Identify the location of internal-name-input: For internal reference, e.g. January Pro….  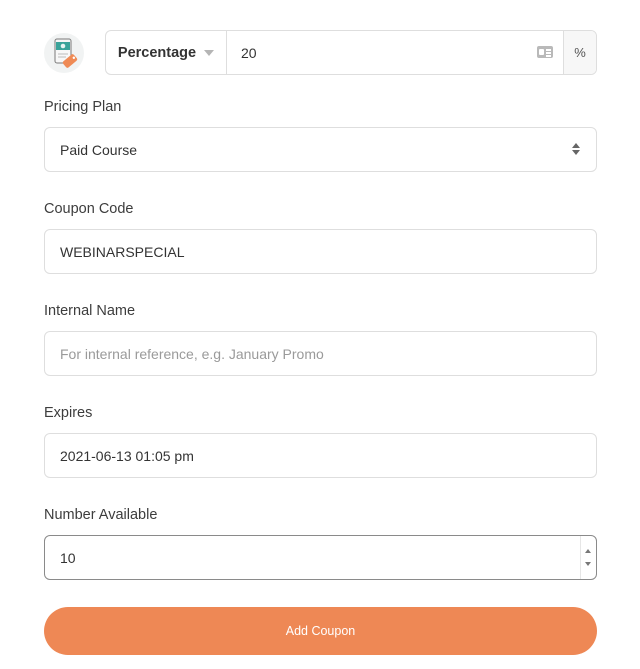
(320, 353).